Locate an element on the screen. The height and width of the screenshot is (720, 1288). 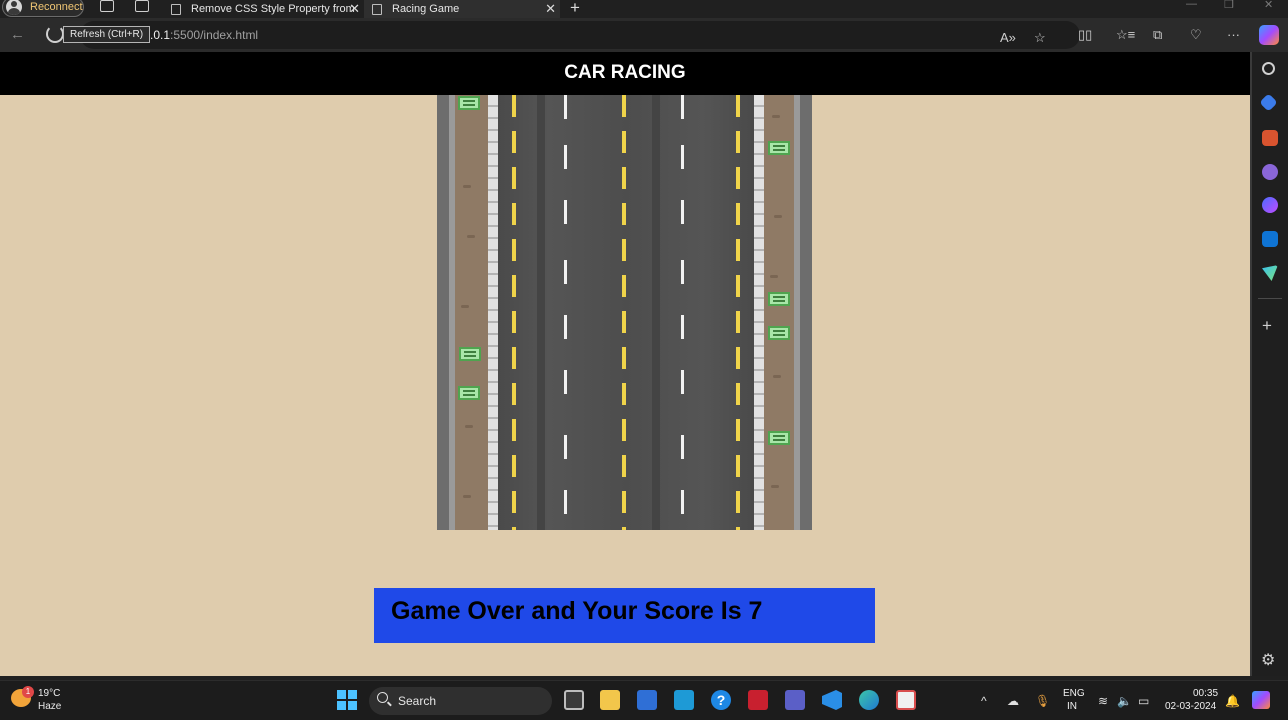
sidebar-divider is located at coordinates (1270, 298).